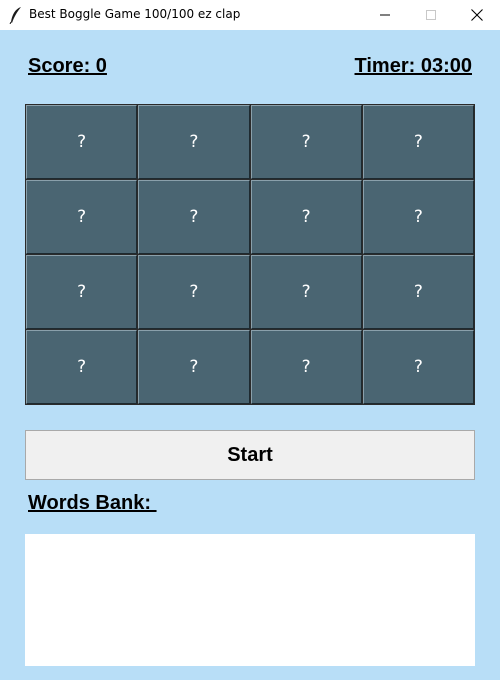 The height and width of the screenshot is (680, 500). What do you see at coordinates (250, 15) in the screenshot?
I see `title-bar: Best Boggle Game 100/100 ez clap` at bounding box center [250, 15].